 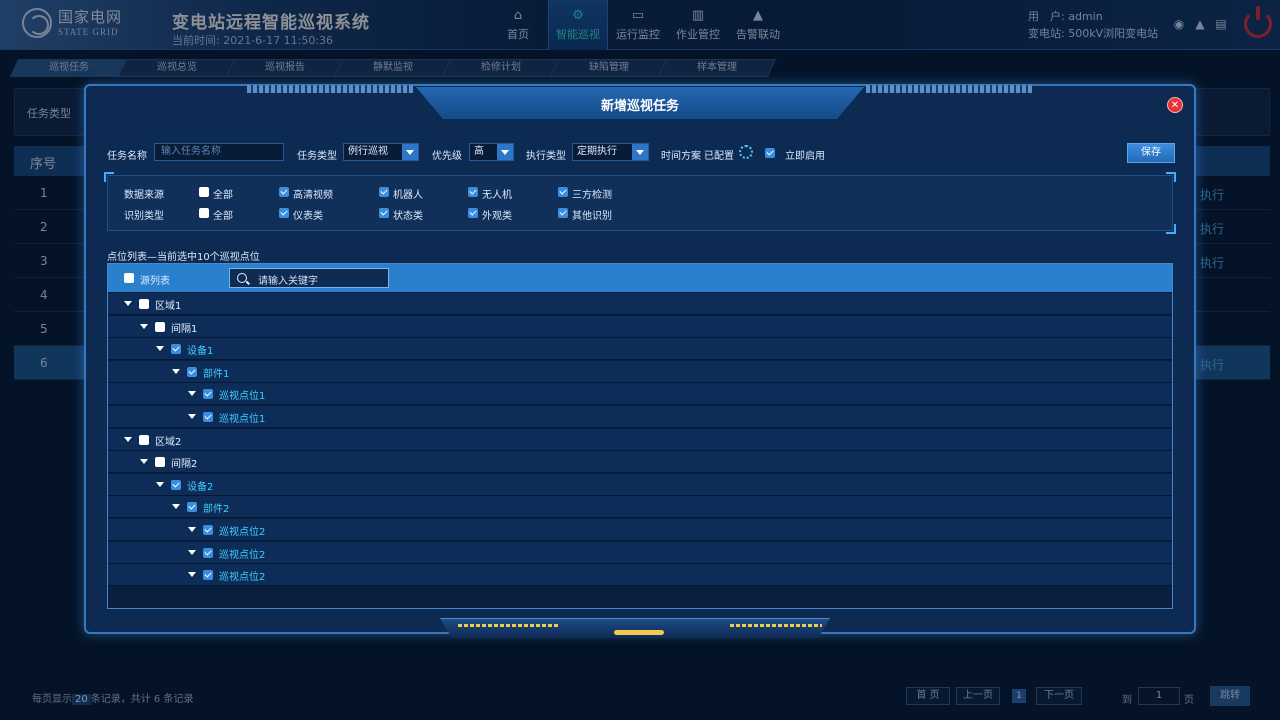 I want to click on tree-node: 部件1, so click(x=640, y=371).